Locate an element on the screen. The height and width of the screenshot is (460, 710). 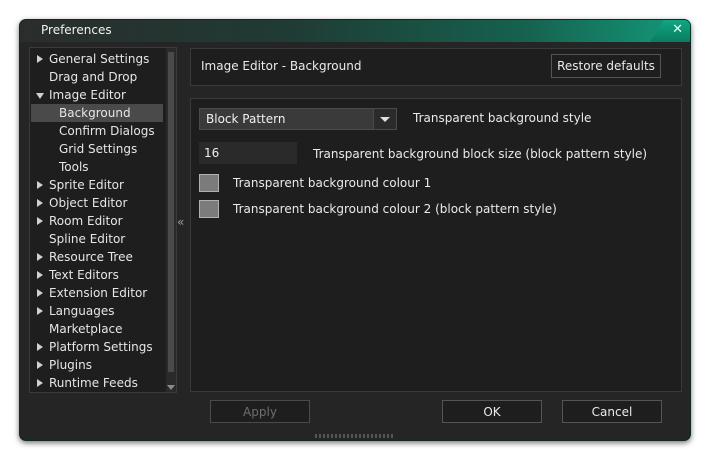
tree-item: General Settings is located at coordinates (97, 59).